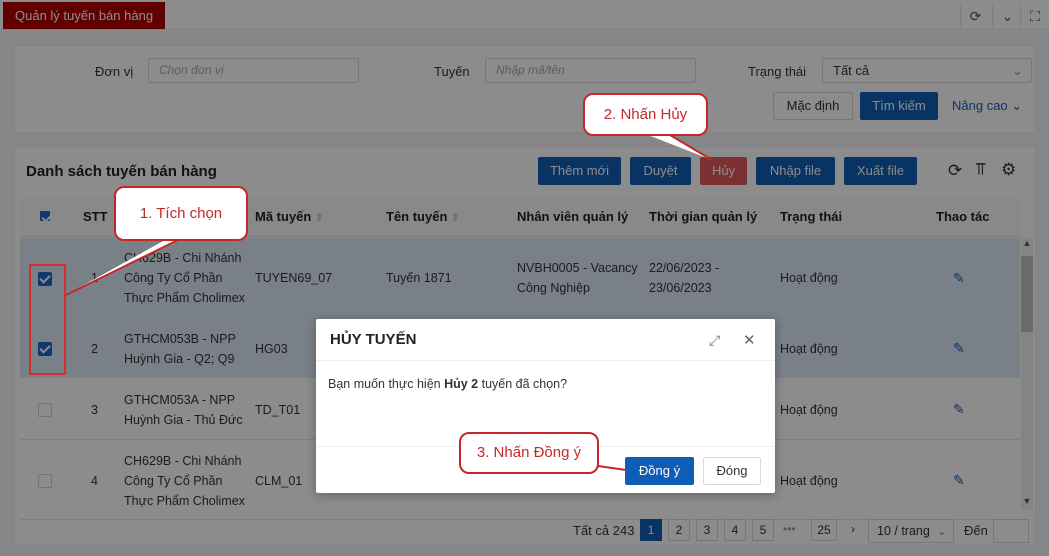 Image resolution: width=1049 pixels, height=556 pixels. What do you see at coordinates (645, 114) in the screenshot?
I see `step2-callout: 2. Nhấn Hủy` at bounding box center [645, 114].